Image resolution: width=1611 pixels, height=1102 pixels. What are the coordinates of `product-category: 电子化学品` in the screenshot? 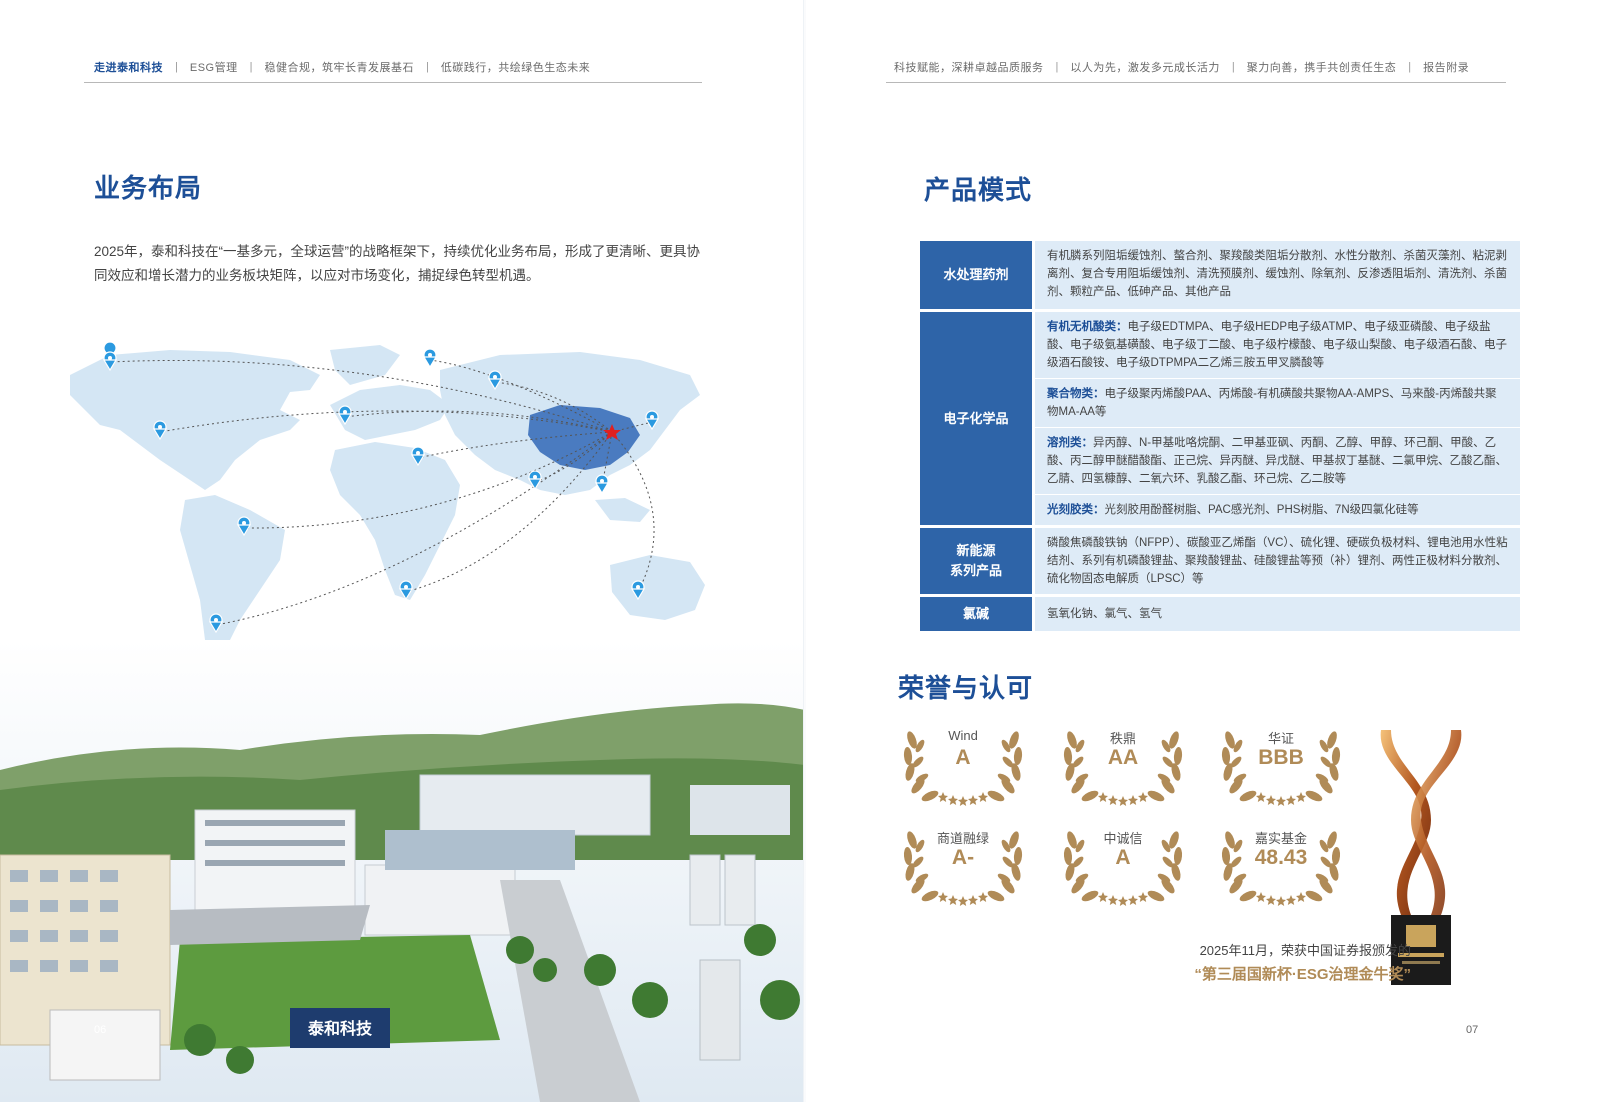 It's located at (977, 418).